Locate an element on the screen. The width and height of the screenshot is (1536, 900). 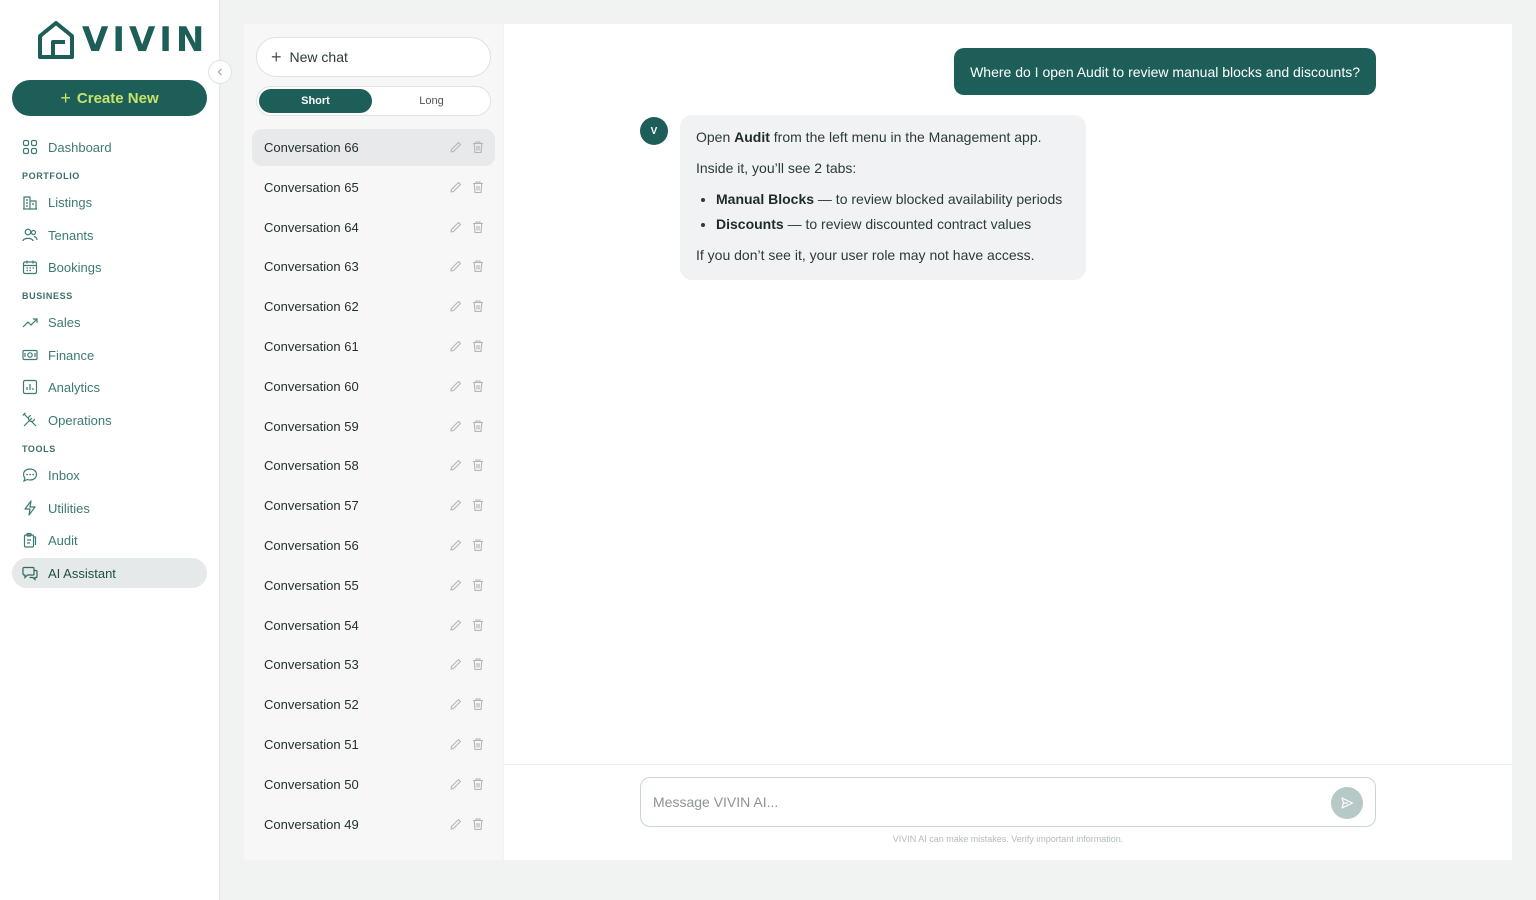
conversation-label: Conversation 54 is located at coordinates (311, 625).